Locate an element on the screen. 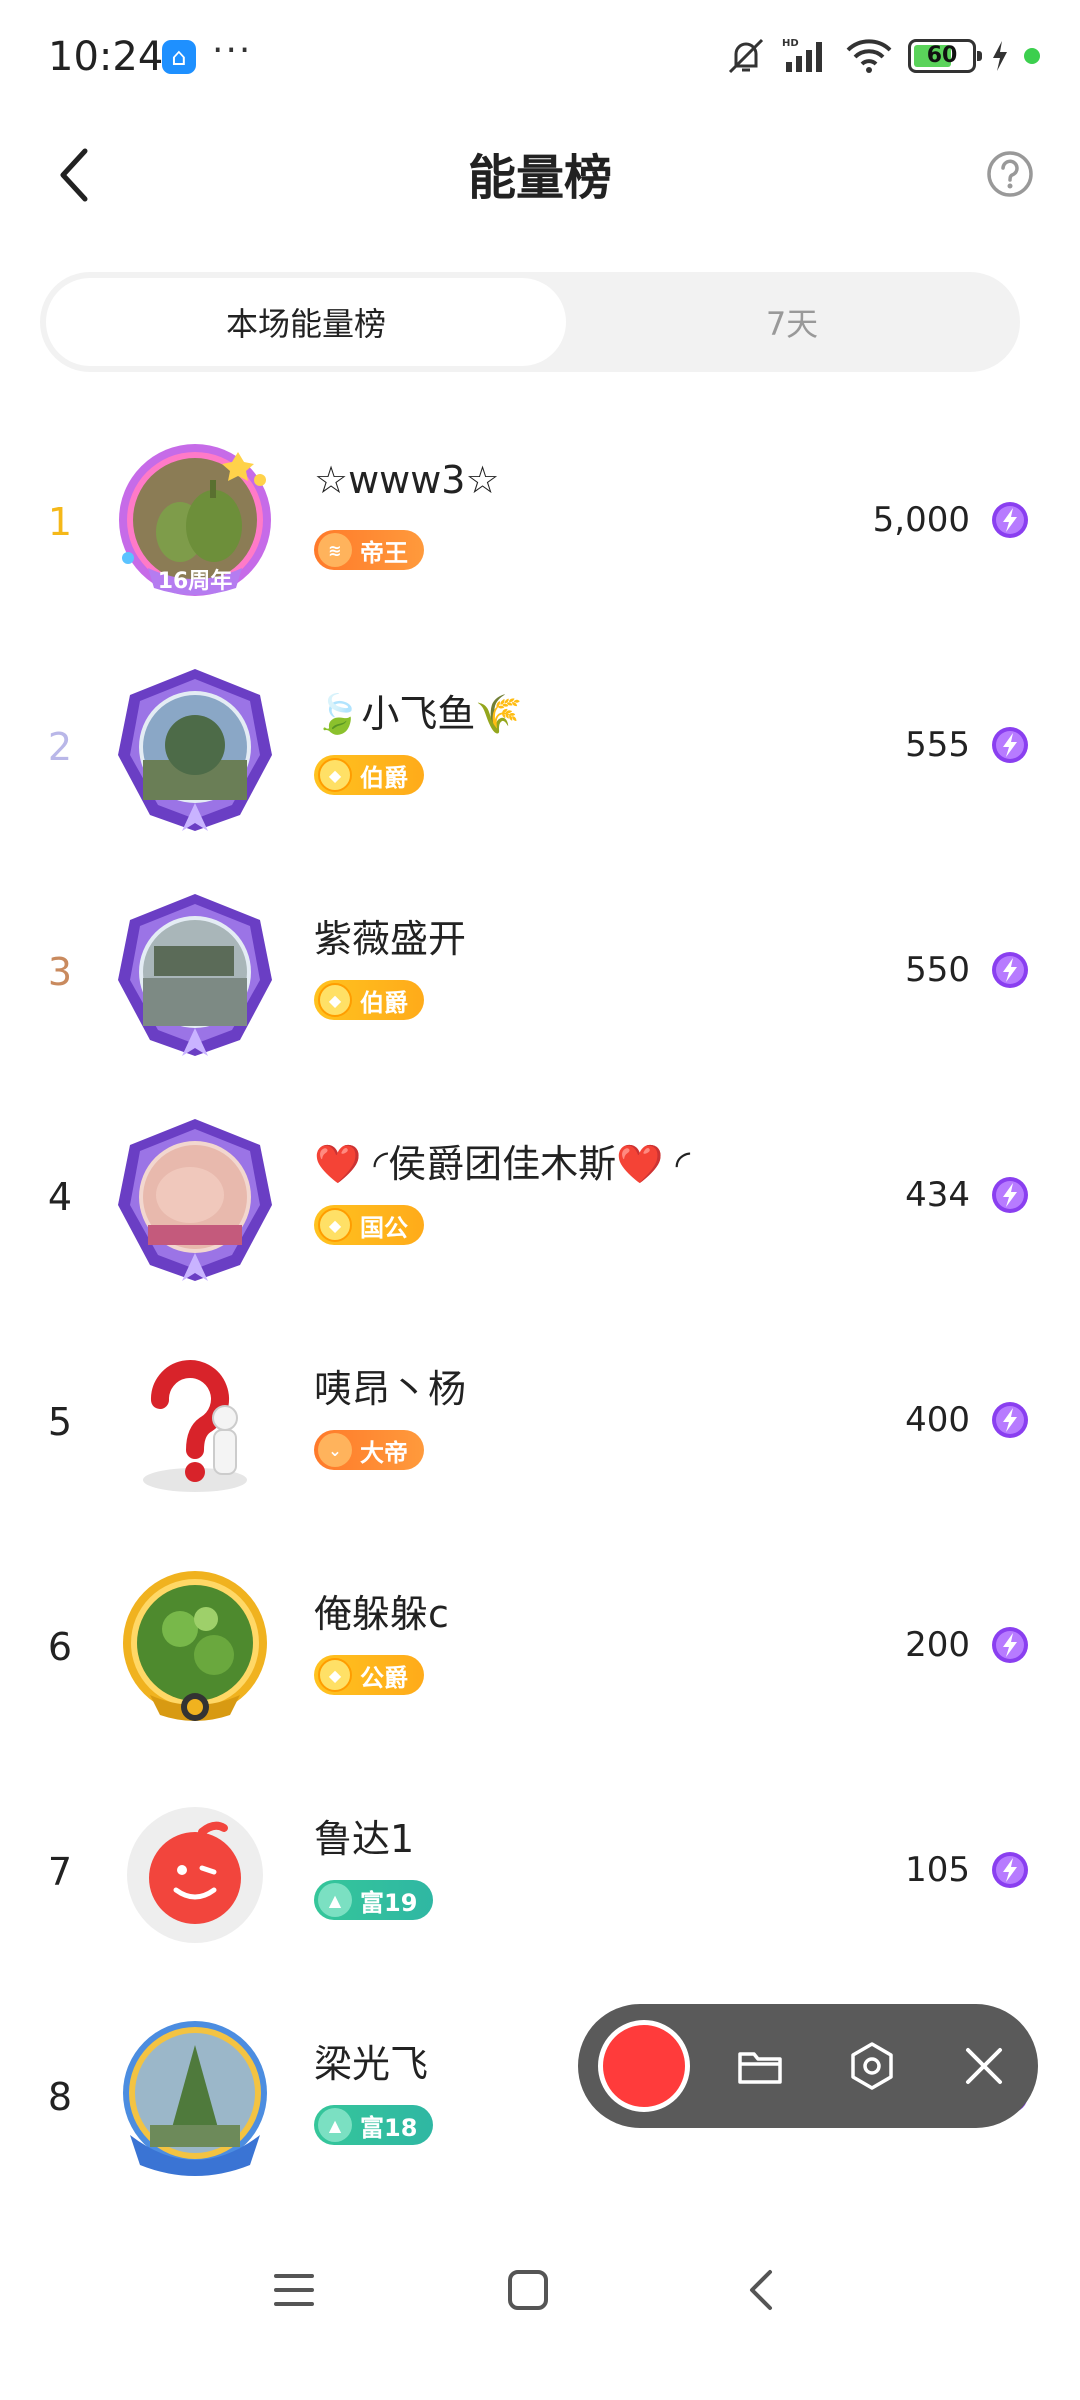 The height and width of the screenshot is (2400, 1080). tab-bar: 本场能量榜 7天 is located at coordinates (530, 322).